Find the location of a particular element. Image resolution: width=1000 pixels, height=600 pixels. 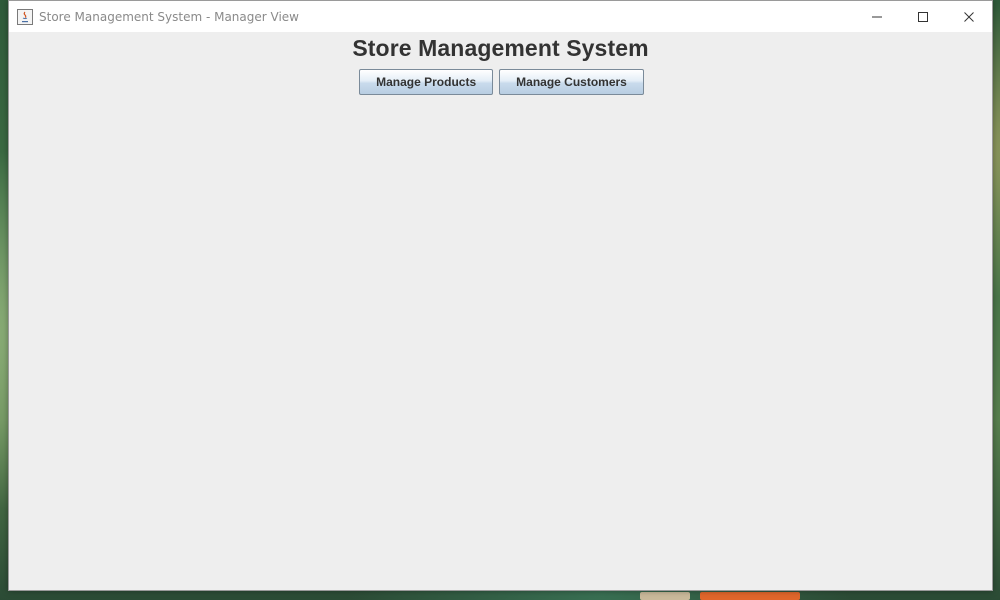

maximize-button is located at coordinates (923, 16).